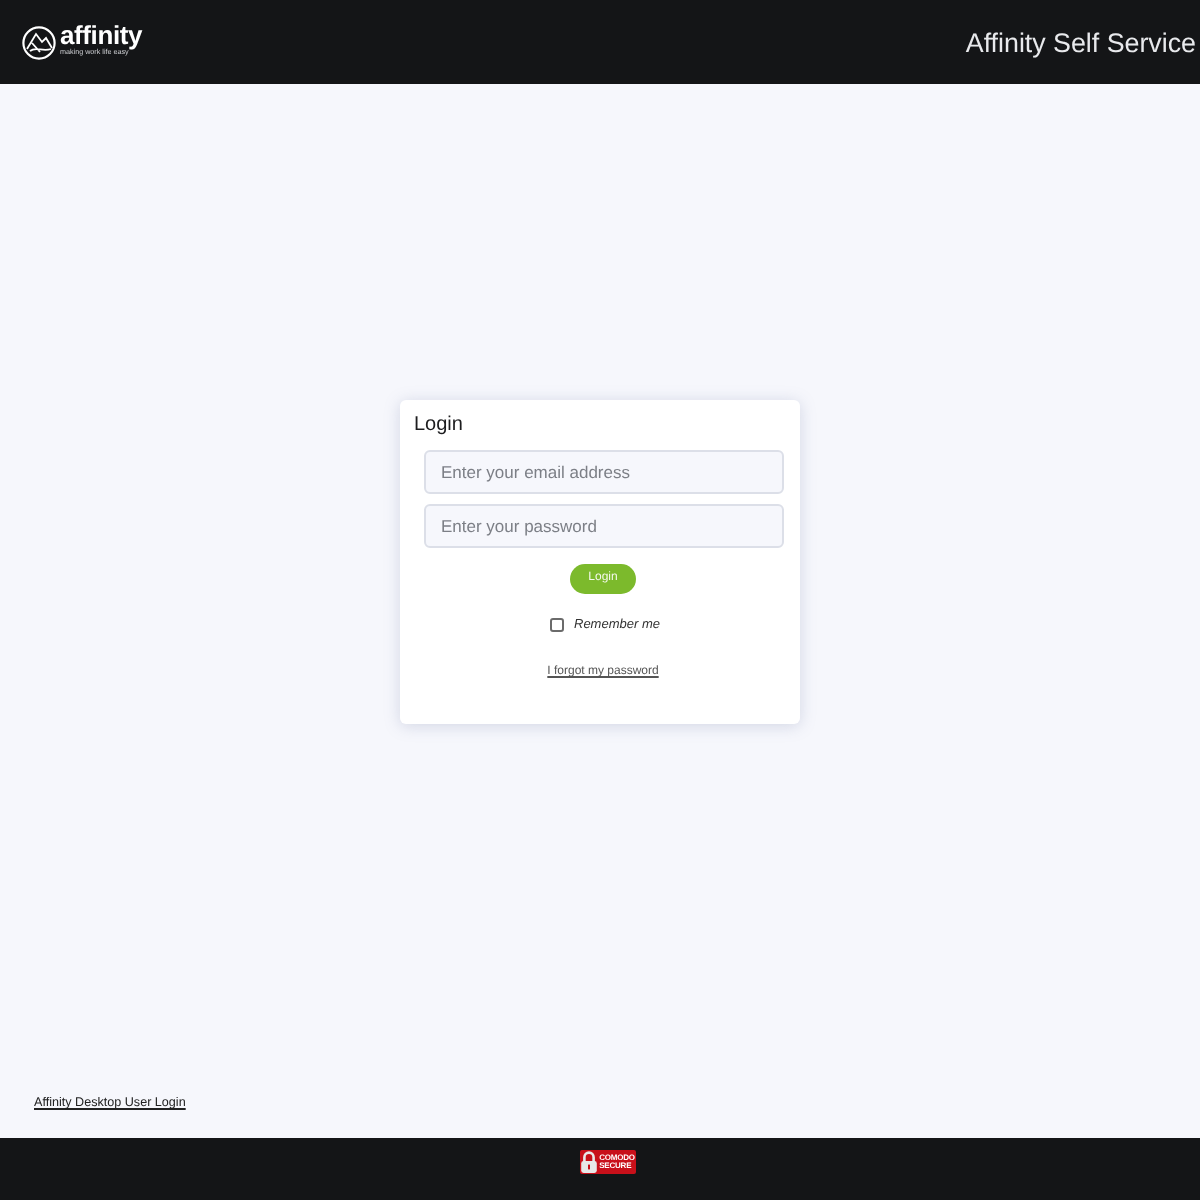 This screenshot has width=1200, height=1200. I want to click on password-field: Enter your password, so click(603, 526).